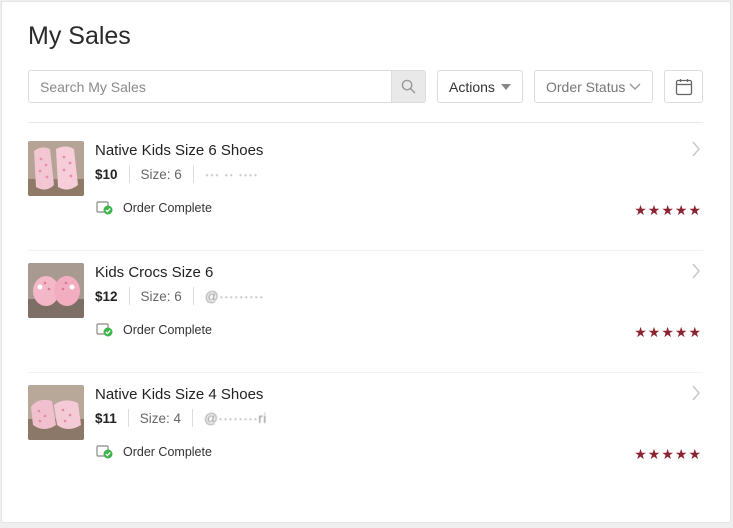  Describe the element at coordinates (231, 174) in the screenshot. I see `buyer-username: ··· ·· ····` at that location.